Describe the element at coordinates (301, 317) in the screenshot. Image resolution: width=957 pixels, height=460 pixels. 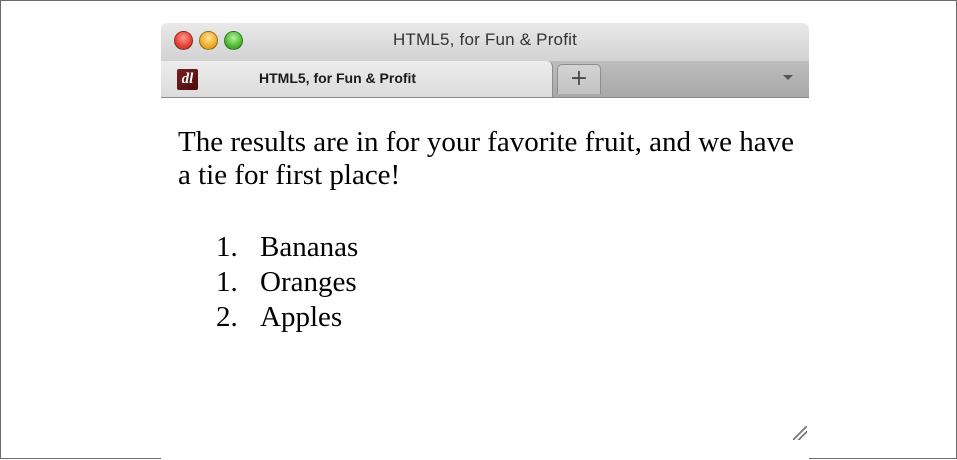
I see `list-item-text: Apples` at that location.